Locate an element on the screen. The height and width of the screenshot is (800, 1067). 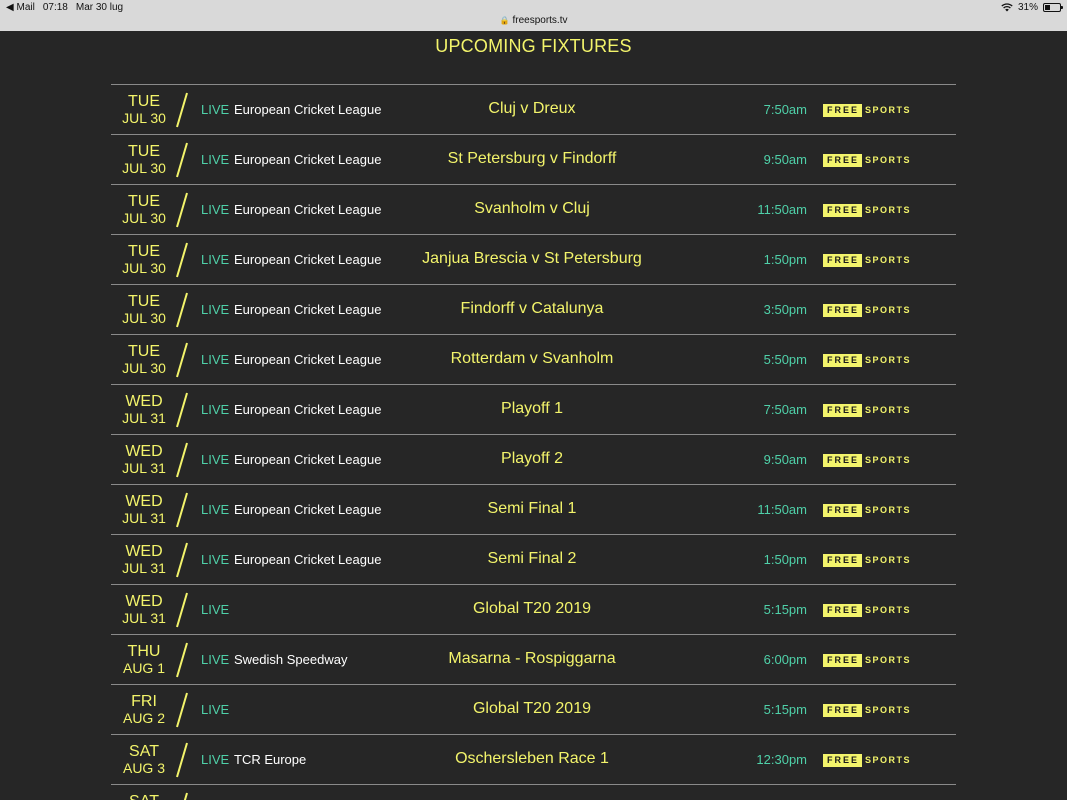
back-arrow-icon: ◀ is located at coordinates (10, 7).